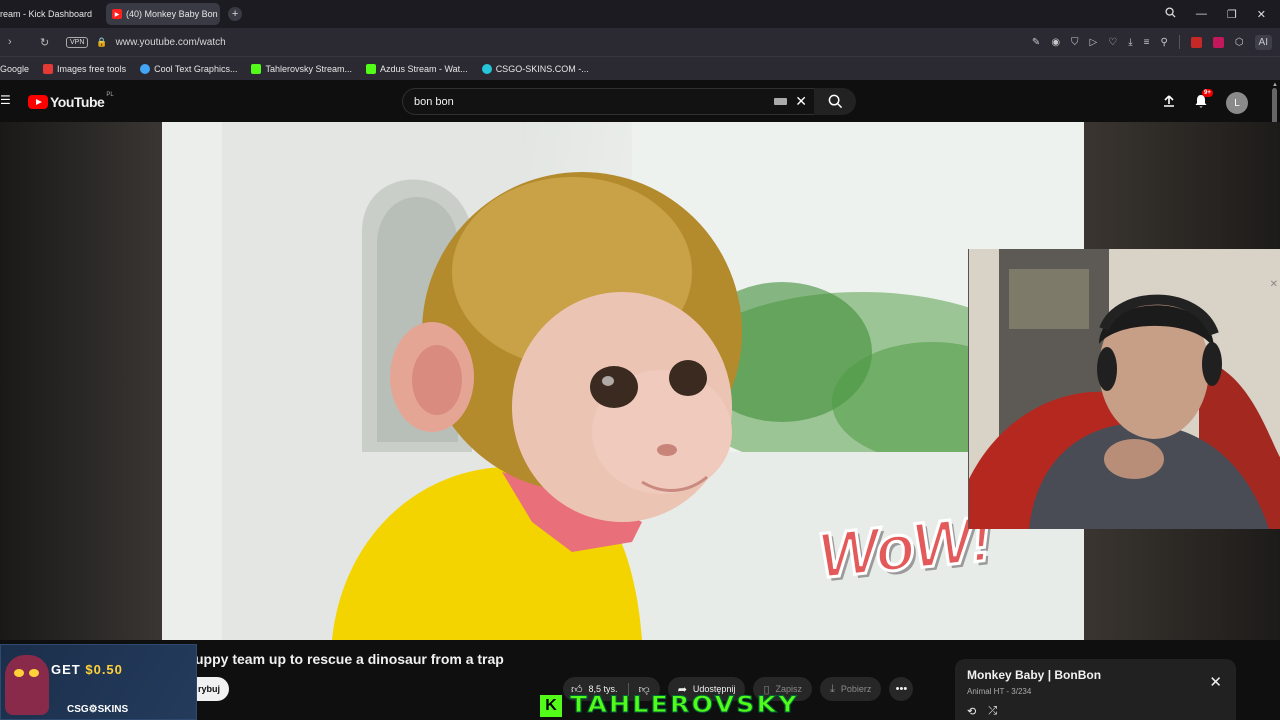 This screenshot has width=1280, height=720. I want to click on tab-label: (40) Monkey Baby Bon Bo, so click(173, 14).